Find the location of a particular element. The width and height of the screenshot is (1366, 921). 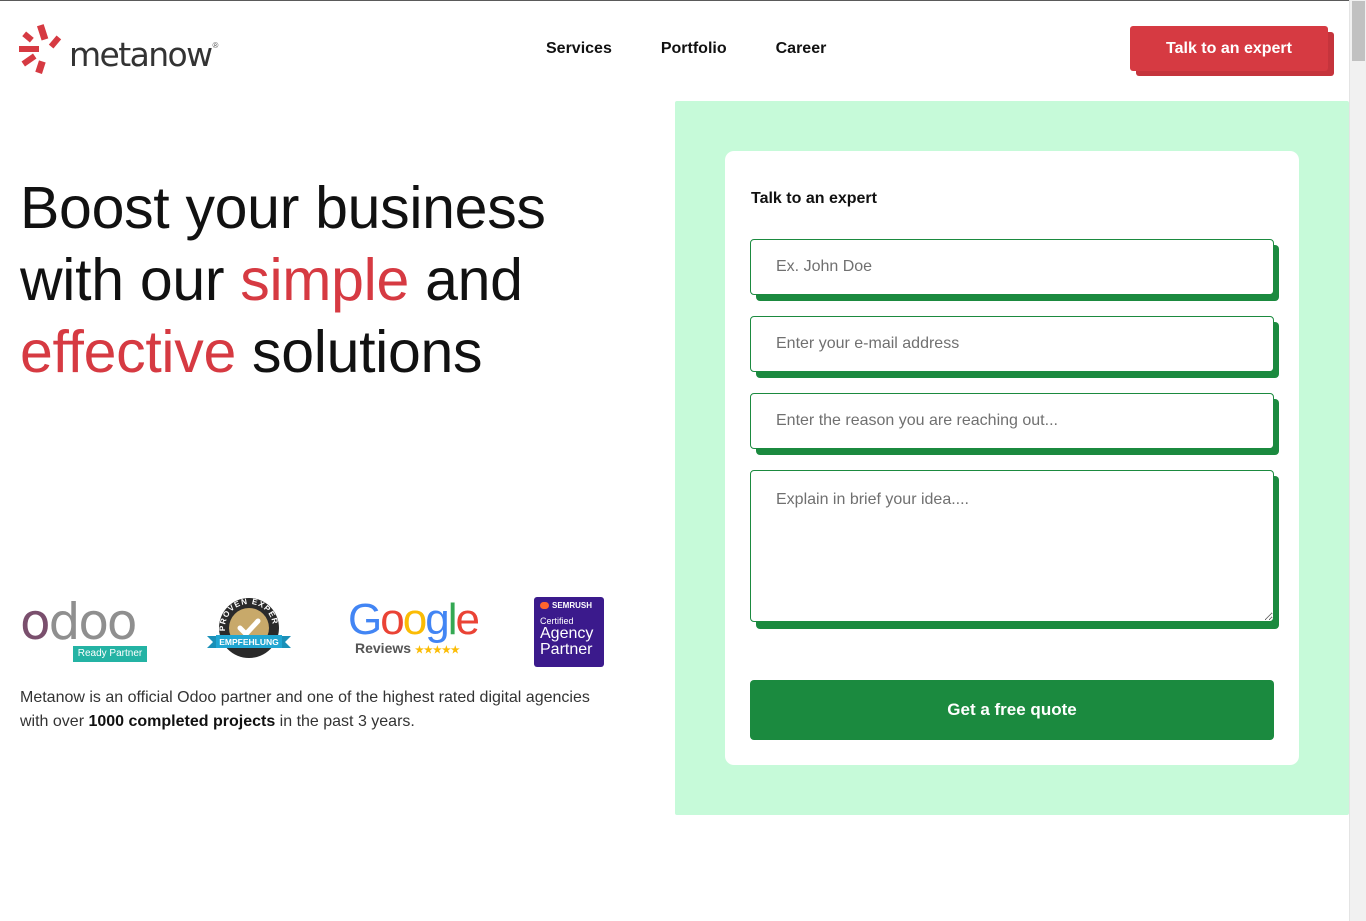

scrollbar-thumb is located at coordinates (1358, 31).